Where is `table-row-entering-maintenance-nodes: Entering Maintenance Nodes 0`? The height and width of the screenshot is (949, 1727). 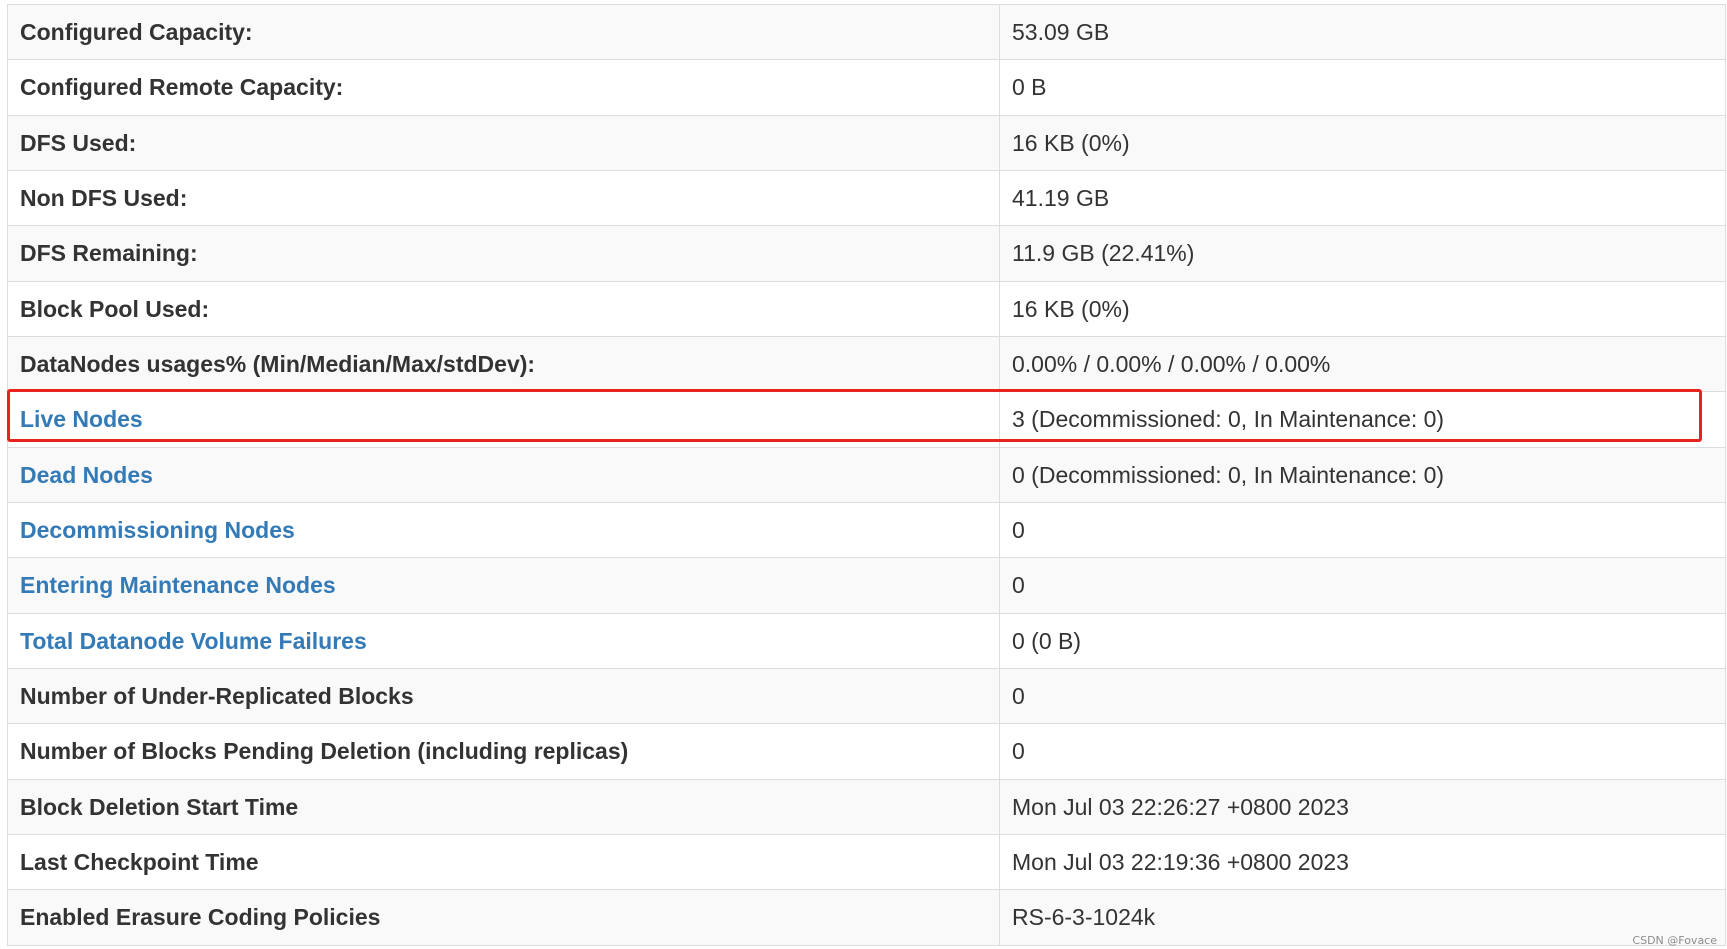
table-row-entering-maintenance-nodes: Entering Maintenance Nodes 0 is located at coordinates (866, 585).